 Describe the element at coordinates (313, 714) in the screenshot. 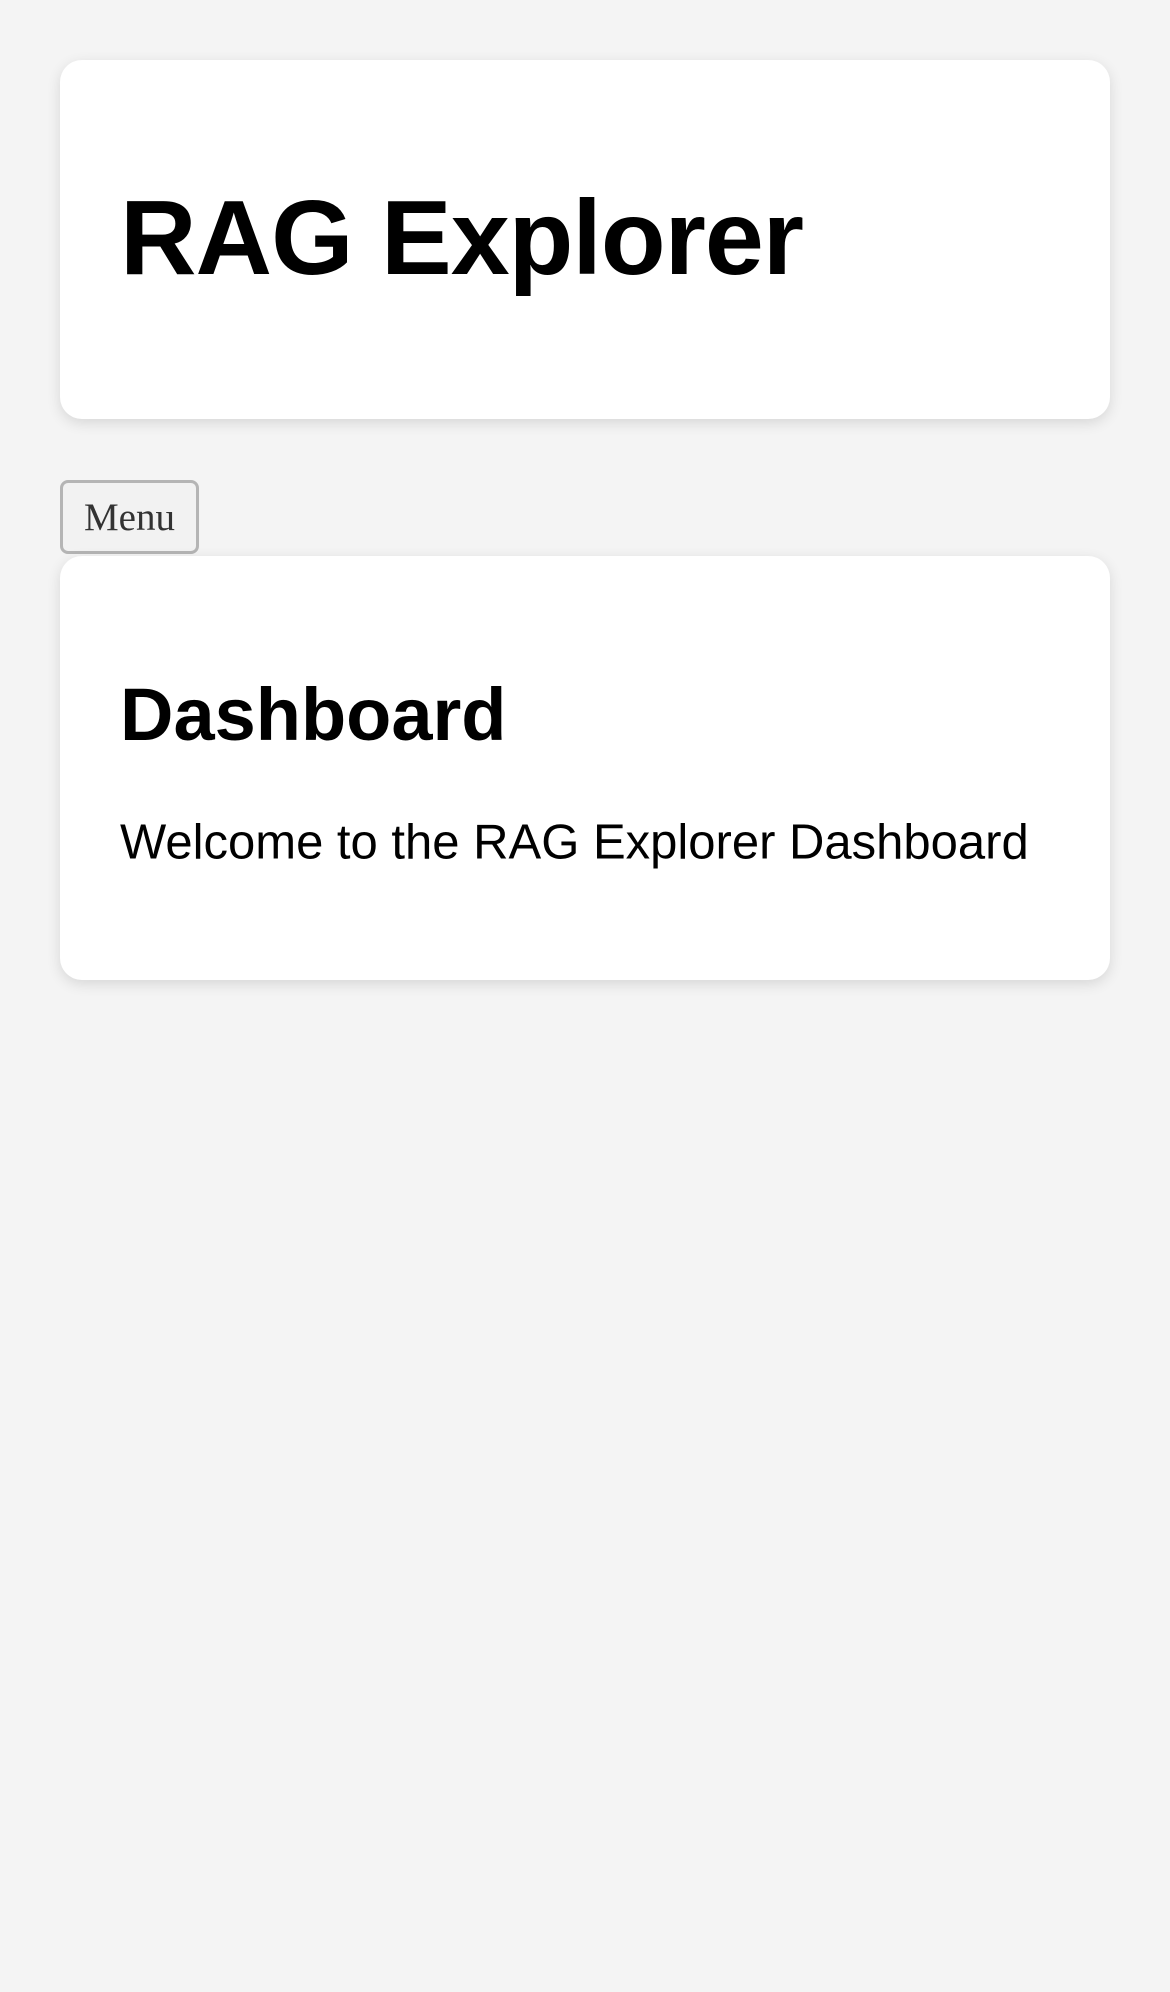

I see `page-title: Dashboard` at that location.